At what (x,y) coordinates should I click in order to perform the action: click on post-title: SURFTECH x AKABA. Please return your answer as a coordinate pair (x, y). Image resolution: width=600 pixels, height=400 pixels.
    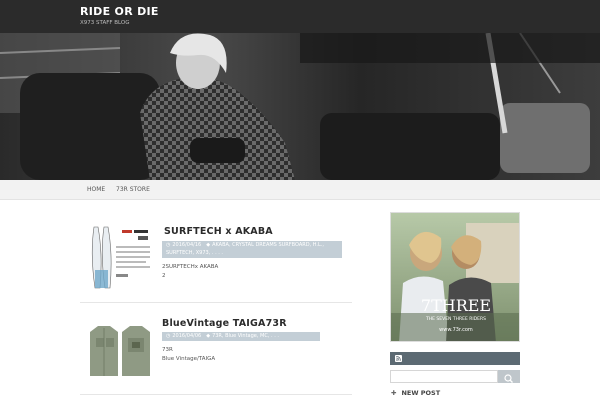
    Looking at the image, I should click on (218, 231).